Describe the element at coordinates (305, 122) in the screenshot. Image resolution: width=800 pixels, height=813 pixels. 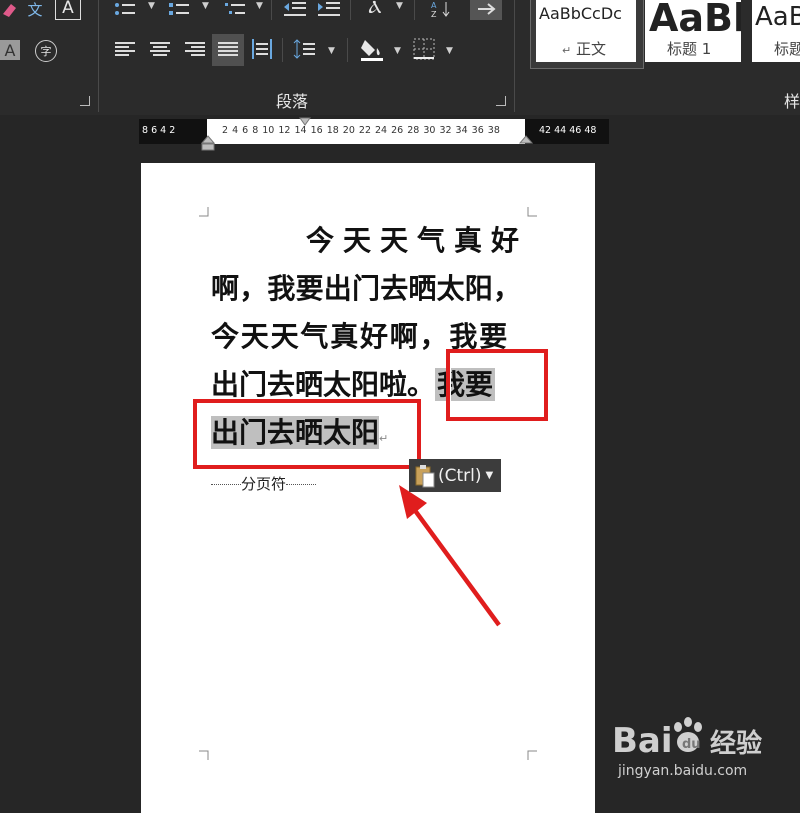
I see `first-line-indent-marker-icon` at that location.